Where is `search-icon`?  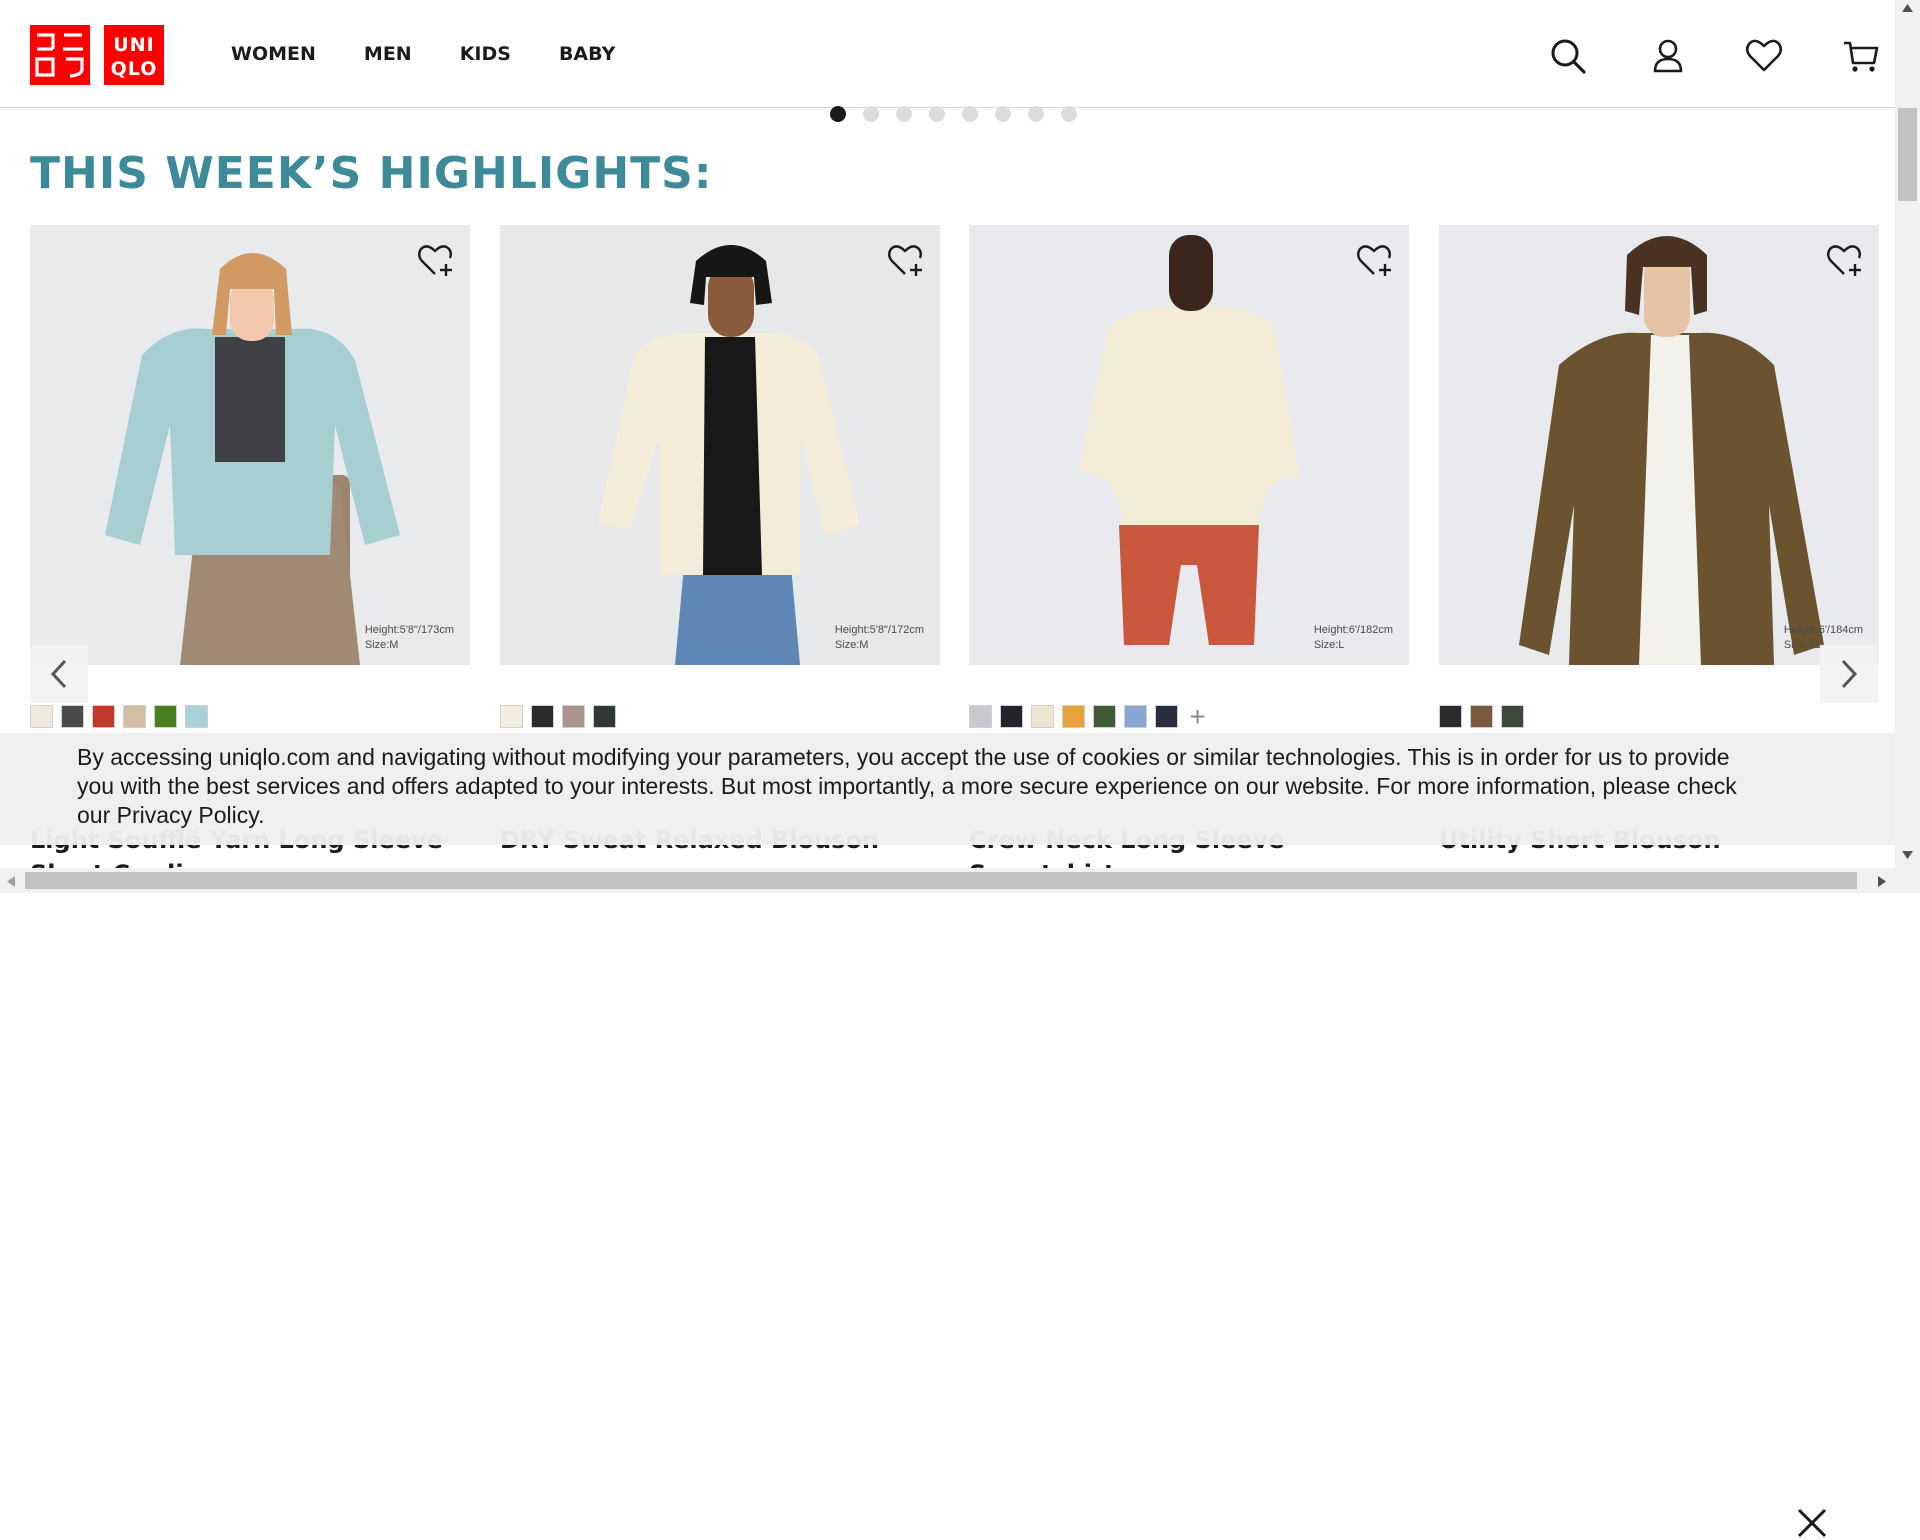 search-icon is located at coordinates (1568, 56).